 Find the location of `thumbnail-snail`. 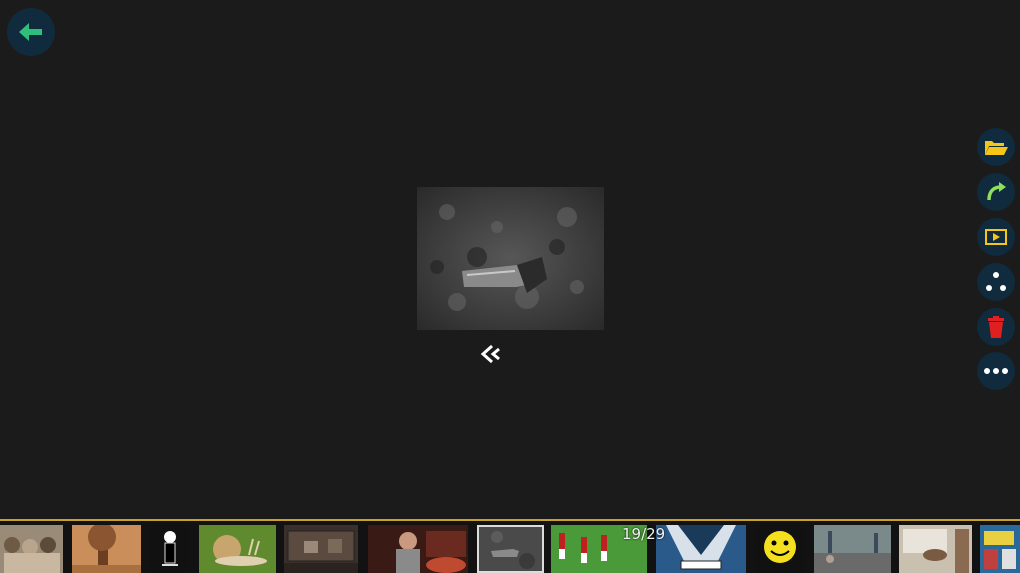

thumbnail-snail is located at coordinates (237, 549).